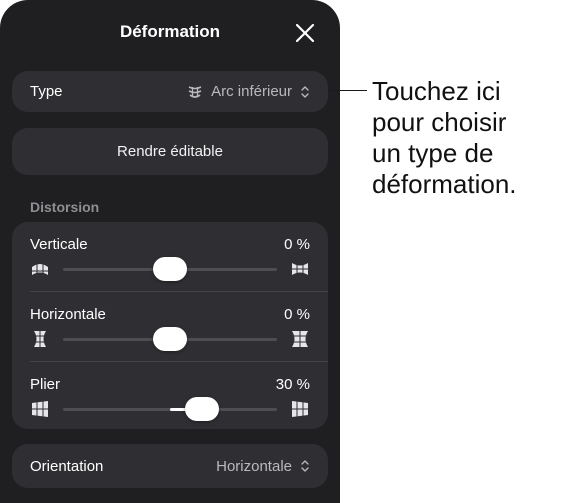  I want to click on horizontal-label: Horizontale, so click(68, 314).